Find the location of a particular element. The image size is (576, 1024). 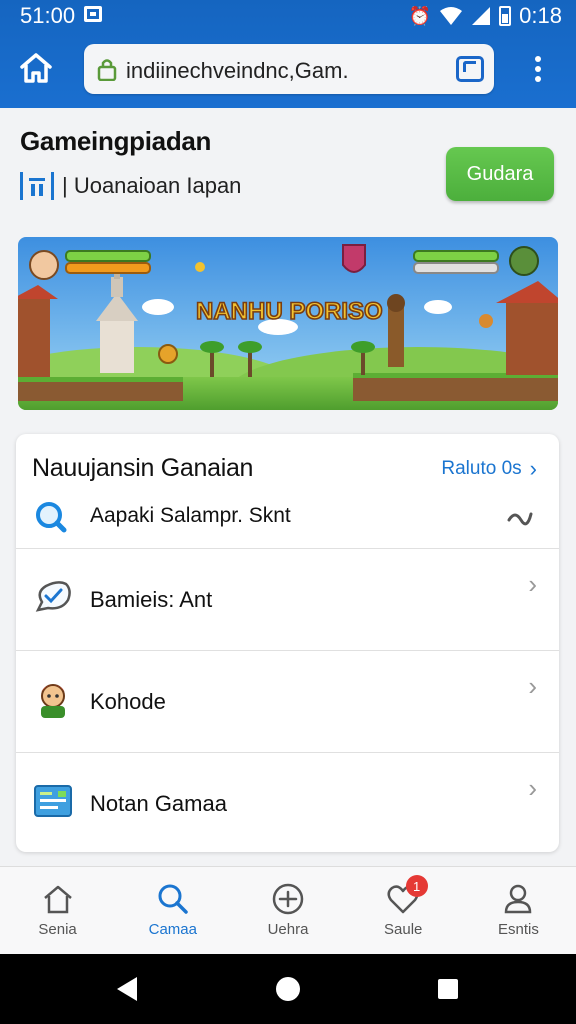

battery-icon is located at coordinates (505, 16).